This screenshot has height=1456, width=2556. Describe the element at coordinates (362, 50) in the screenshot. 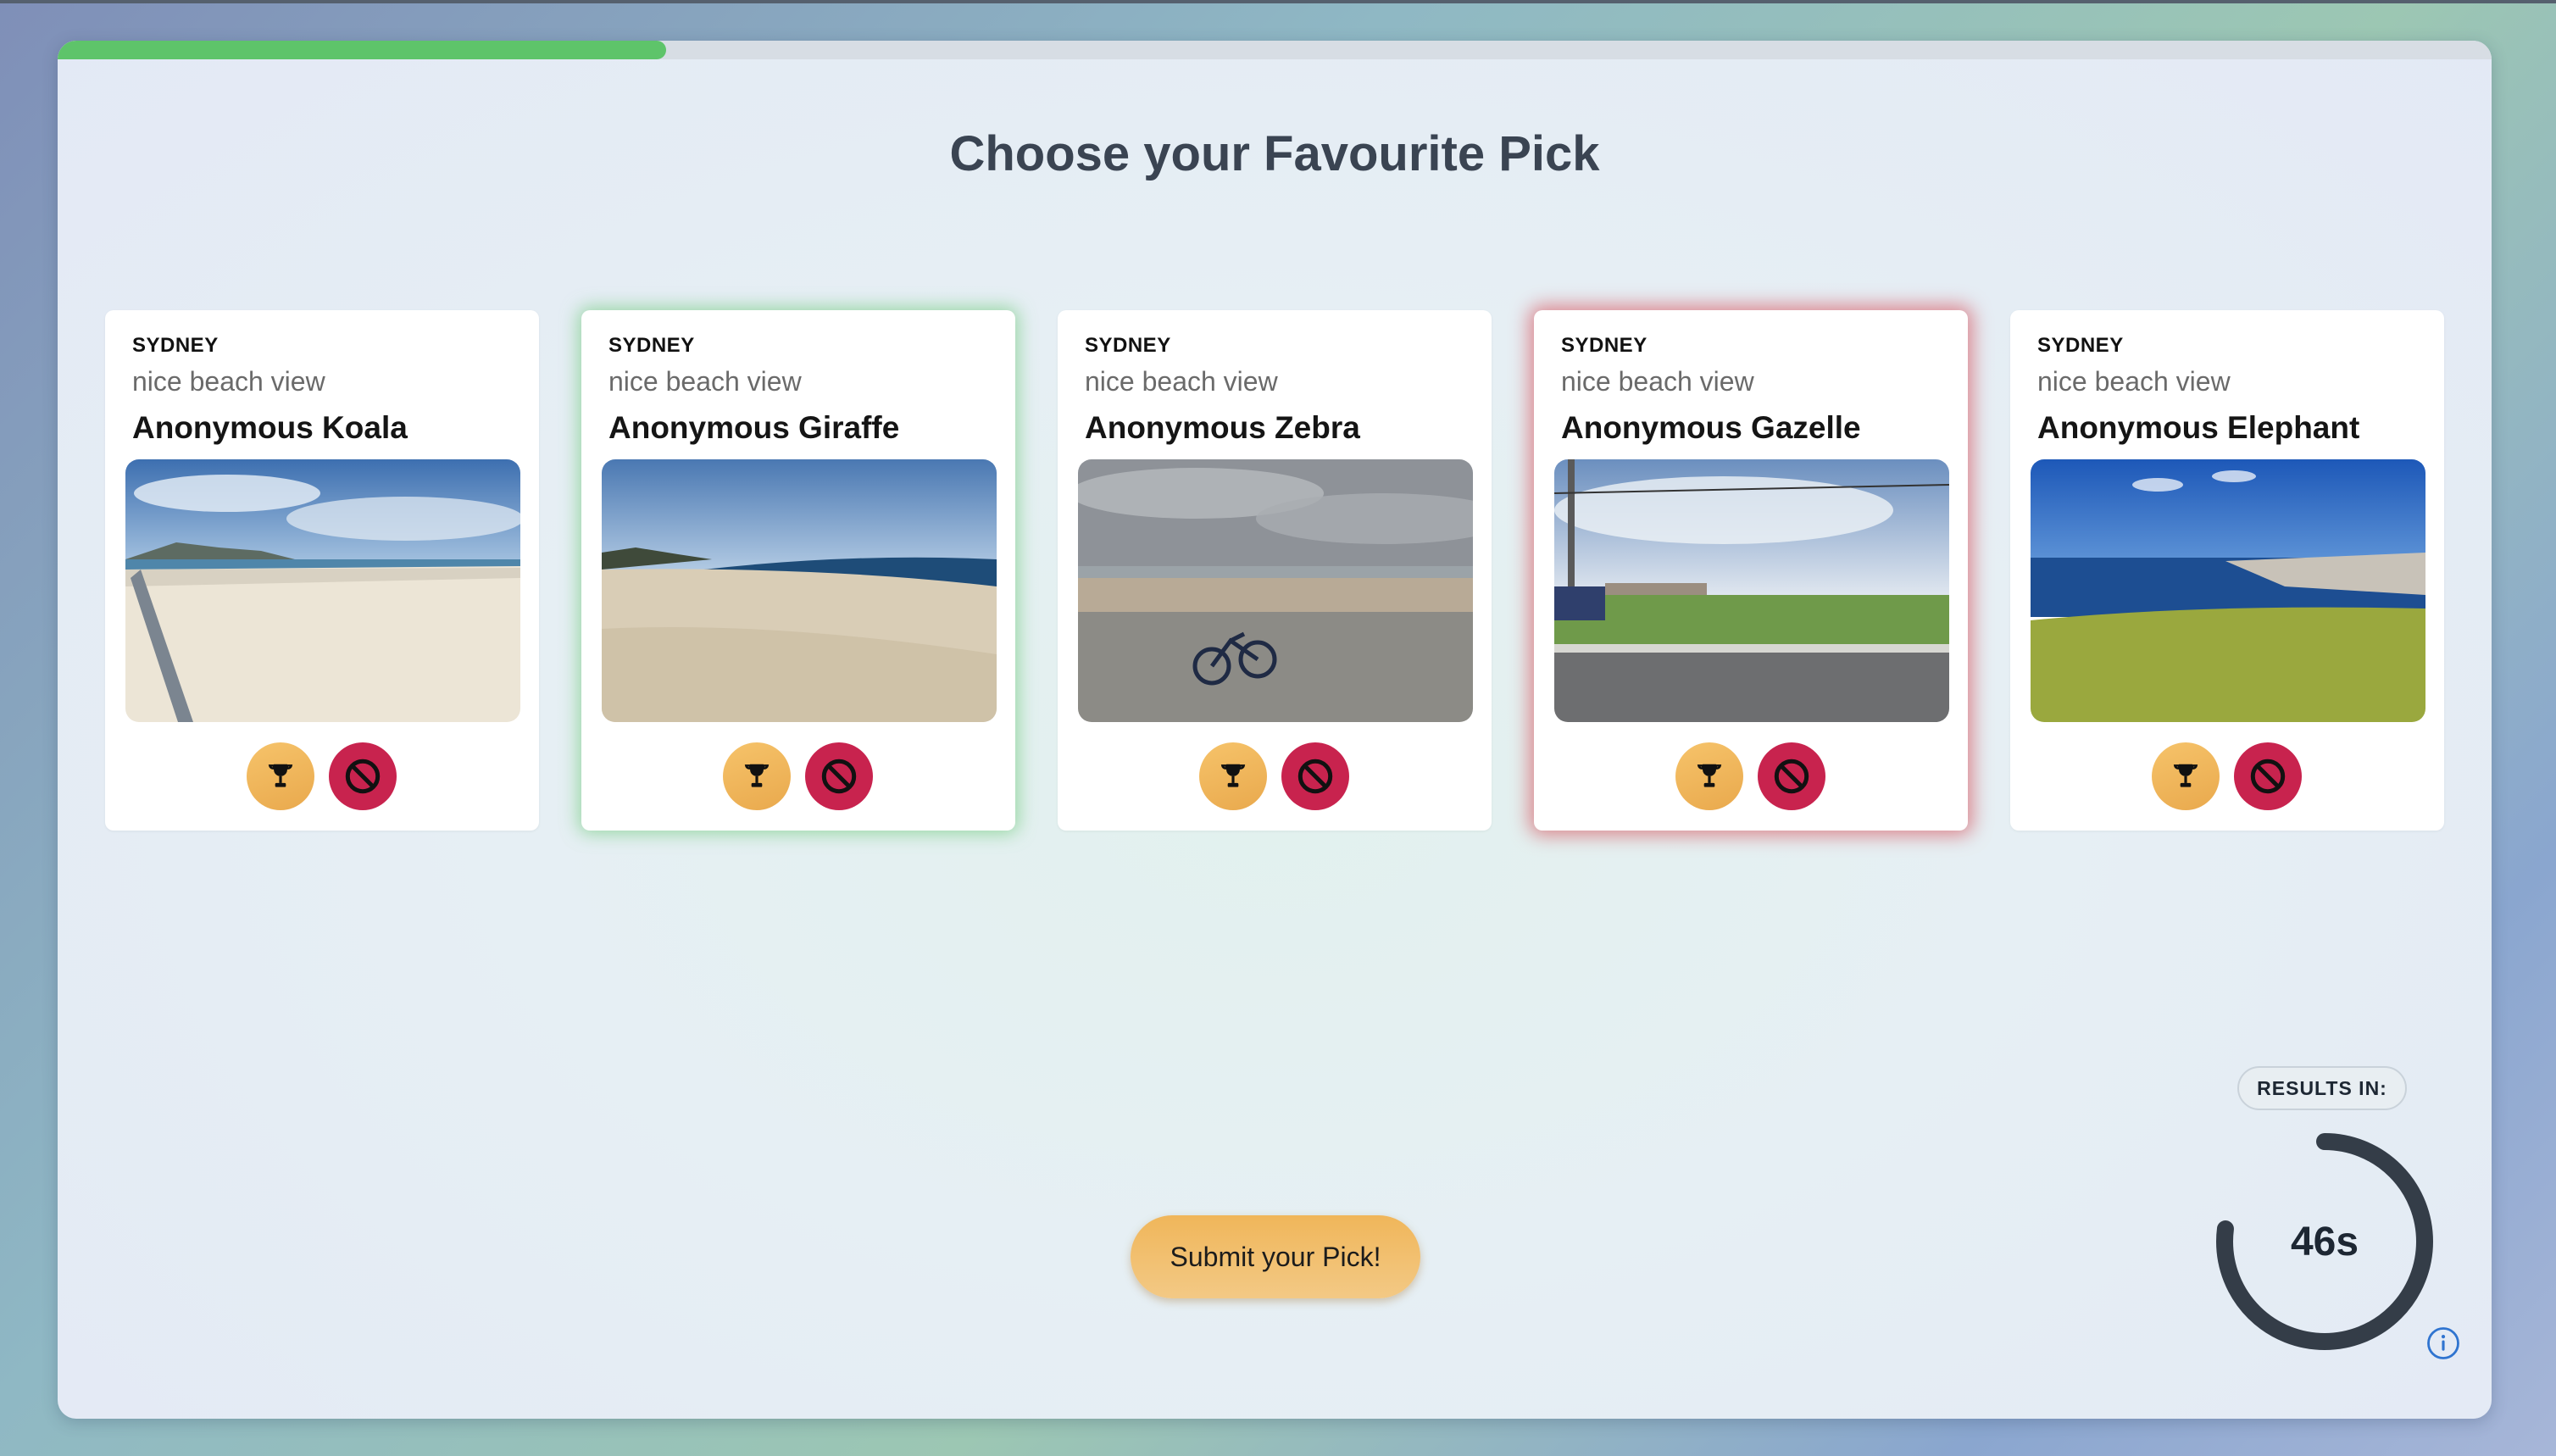

I see `progress-fill` at that location.